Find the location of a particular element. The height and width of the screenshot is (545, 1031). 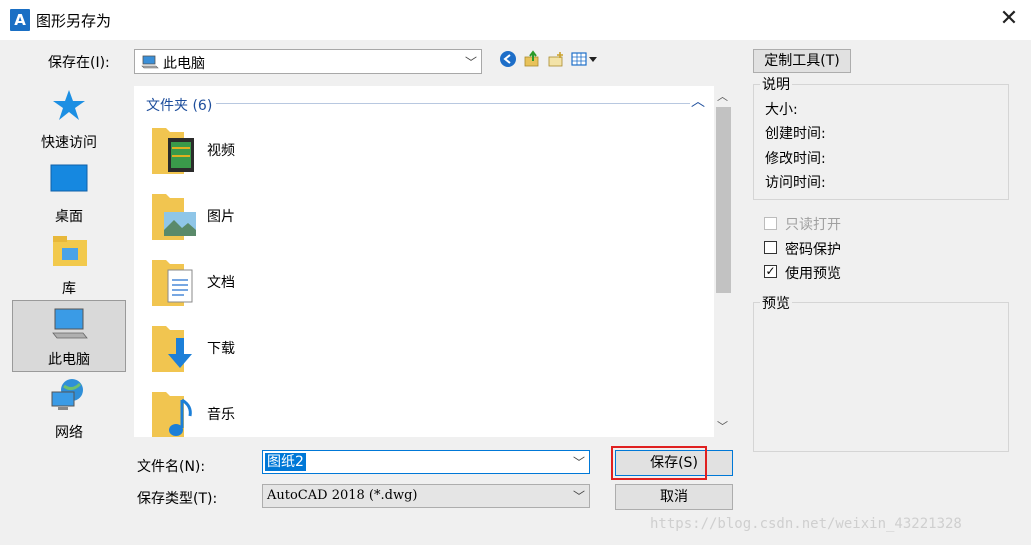

use-preview-checkbox: ✓ is located at coordinates (770, 271).